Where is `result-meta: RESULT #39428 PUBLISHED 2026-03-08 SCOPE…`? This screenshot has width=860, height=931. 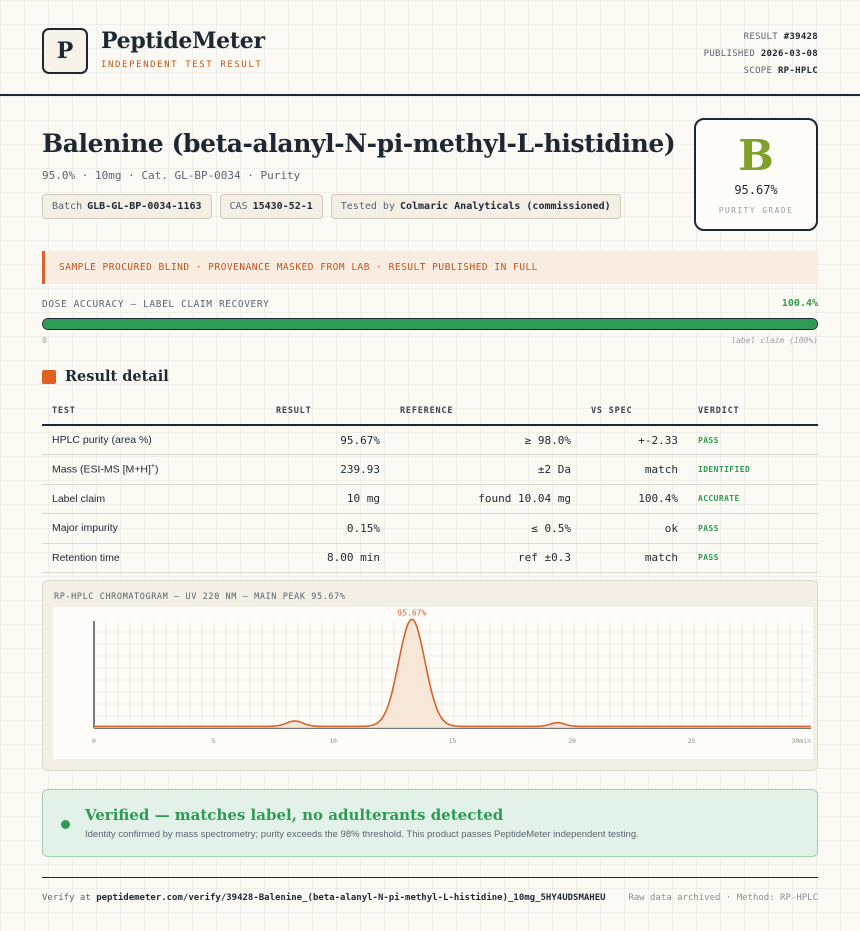 result-meta: RESULT #39428 PUBLISHED 2026-03-08 SCOPE… is located at coordinates (761, 54).